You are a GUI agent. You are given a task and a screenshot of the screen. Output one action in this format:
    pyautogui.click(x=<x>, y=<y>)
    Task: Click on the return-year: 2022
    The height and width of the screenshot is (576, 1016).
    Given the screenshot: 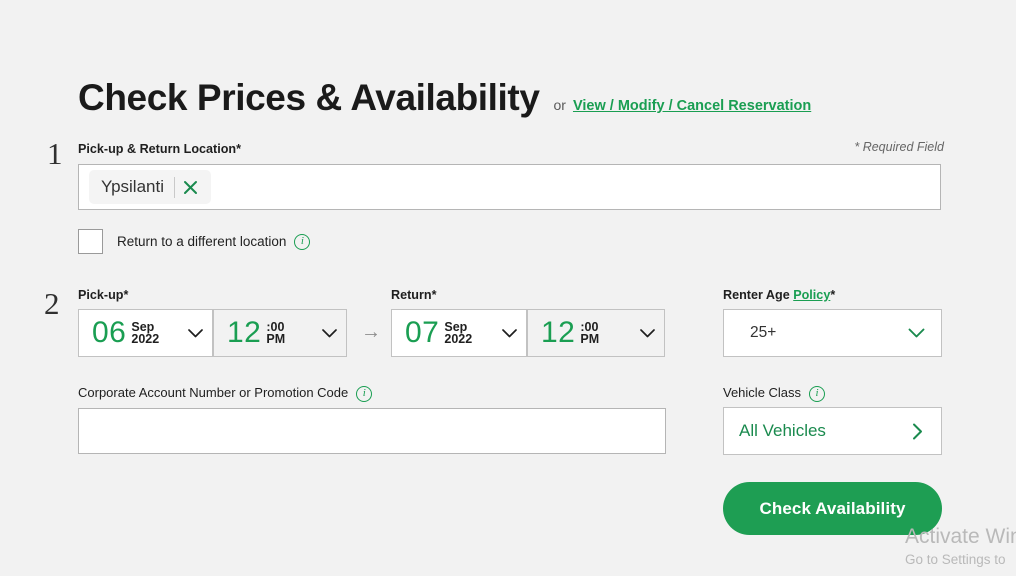 What is the action you would take?
    pyautogui.click(x=458, y=339)
    